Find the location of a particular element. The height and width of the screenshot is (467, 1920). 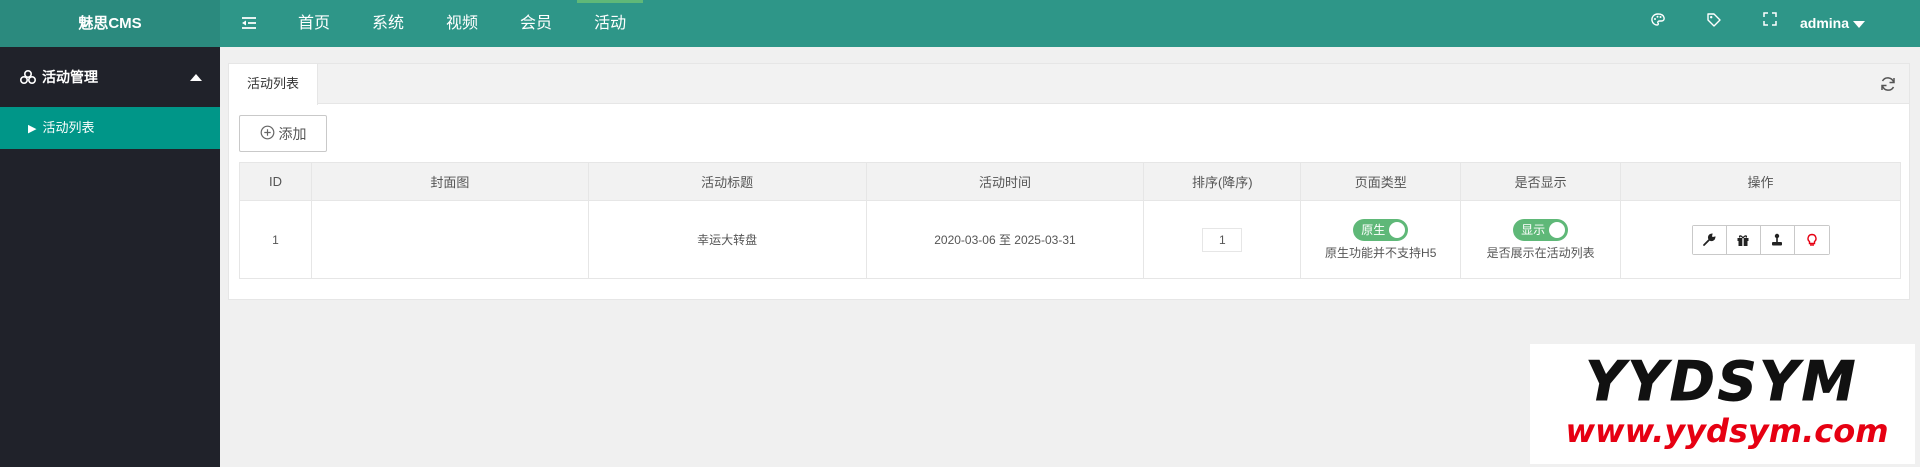

action-button-group is located at coordinates (1760, 239).